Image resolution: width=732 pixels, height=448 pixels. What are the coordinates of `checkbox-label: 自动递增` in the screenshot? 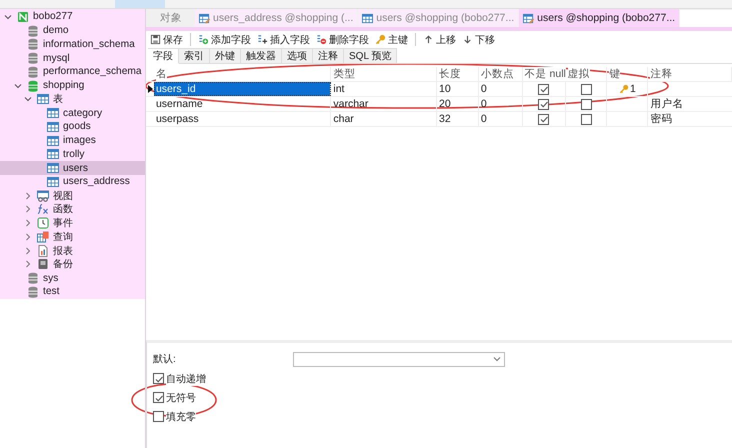 It's located at (186, 379).